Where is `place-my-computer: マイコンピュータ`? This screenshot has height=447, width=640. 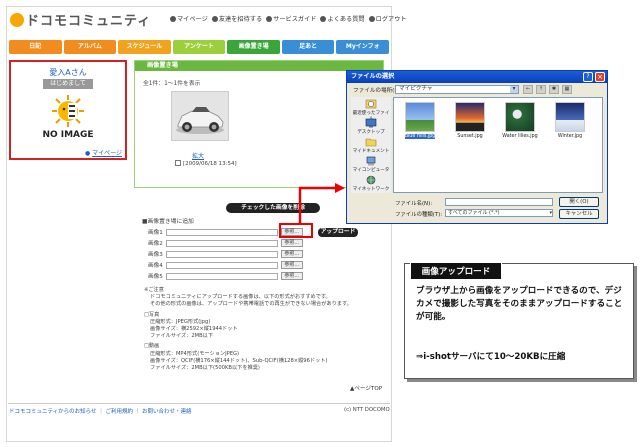 place-my-computer: マイコンピュータ is located at coordinates (371, 164).